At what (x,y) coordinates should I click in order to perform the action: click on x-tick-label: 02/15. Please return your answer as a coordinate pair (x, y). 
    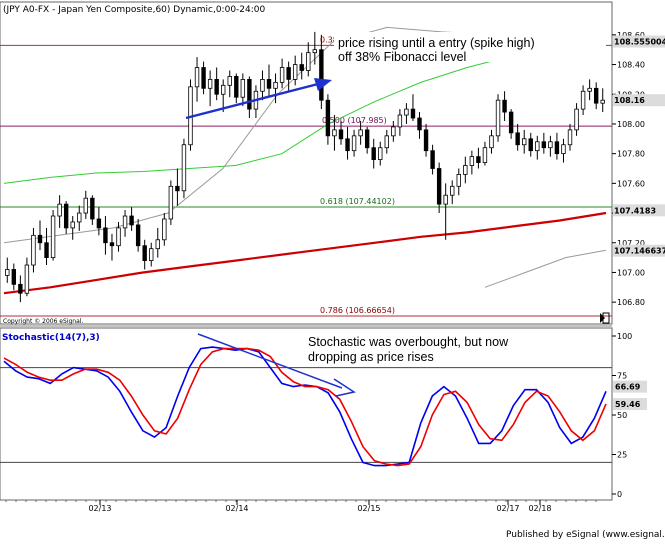
    Looking at the image, I should click on (368, 508).